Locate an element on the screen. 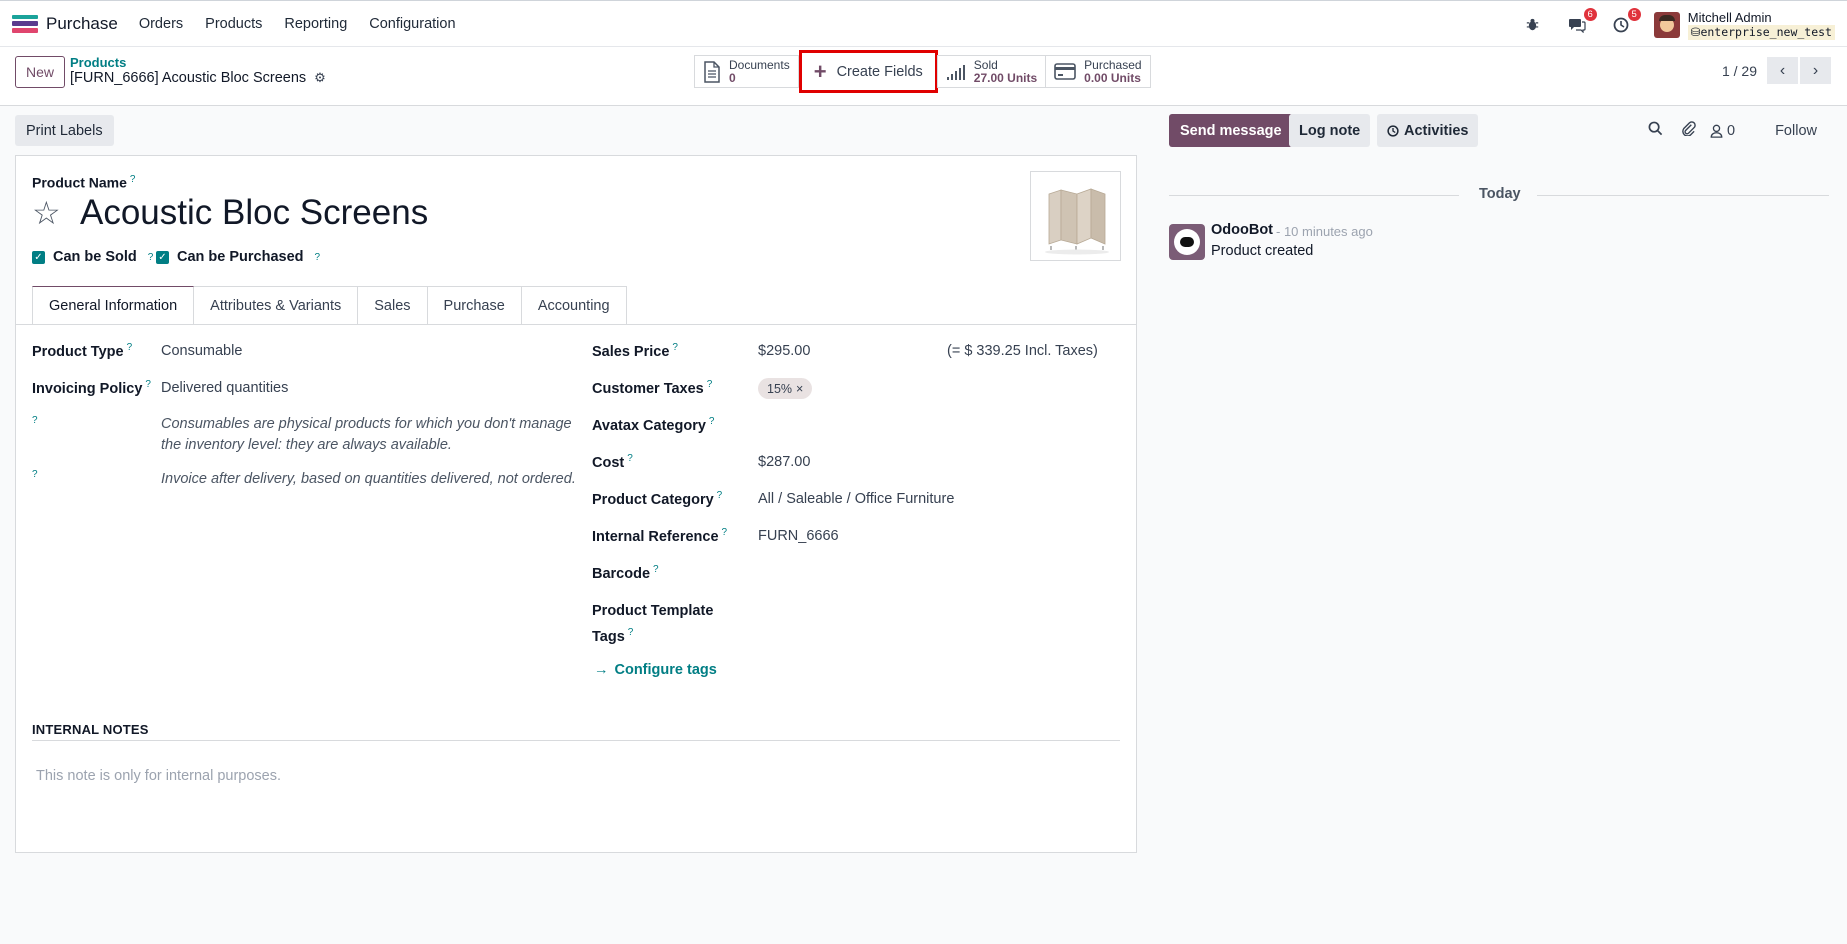 The image size is (1847, 944). search-icon is located at coordinates (1655, 130).